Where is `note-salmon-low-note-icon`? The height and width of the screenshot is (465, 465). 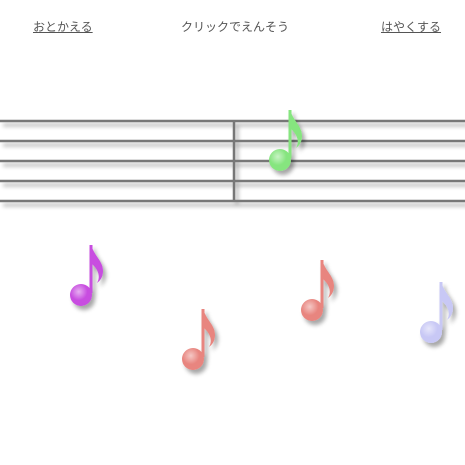
note-salmon-low-note-icon is located at coordinates (198, 339).